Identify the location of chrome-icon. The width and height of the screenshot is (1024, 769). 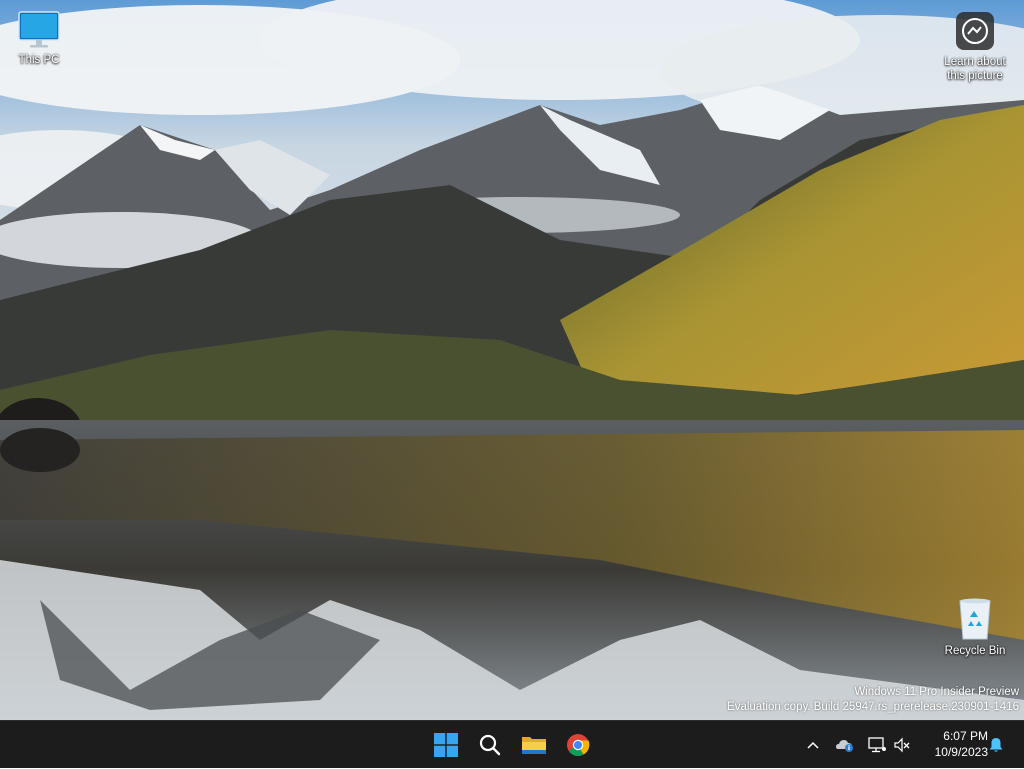
(578, 745).